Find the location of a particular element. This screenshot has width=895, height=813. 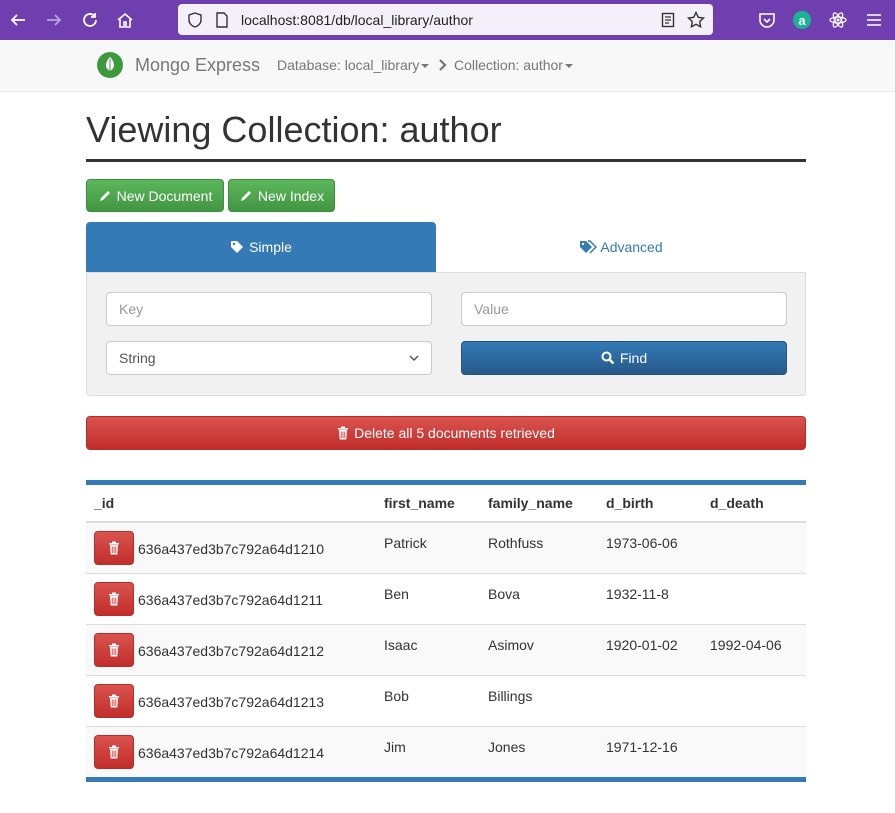

url-host: localhost is located at coordinates (269, 20).